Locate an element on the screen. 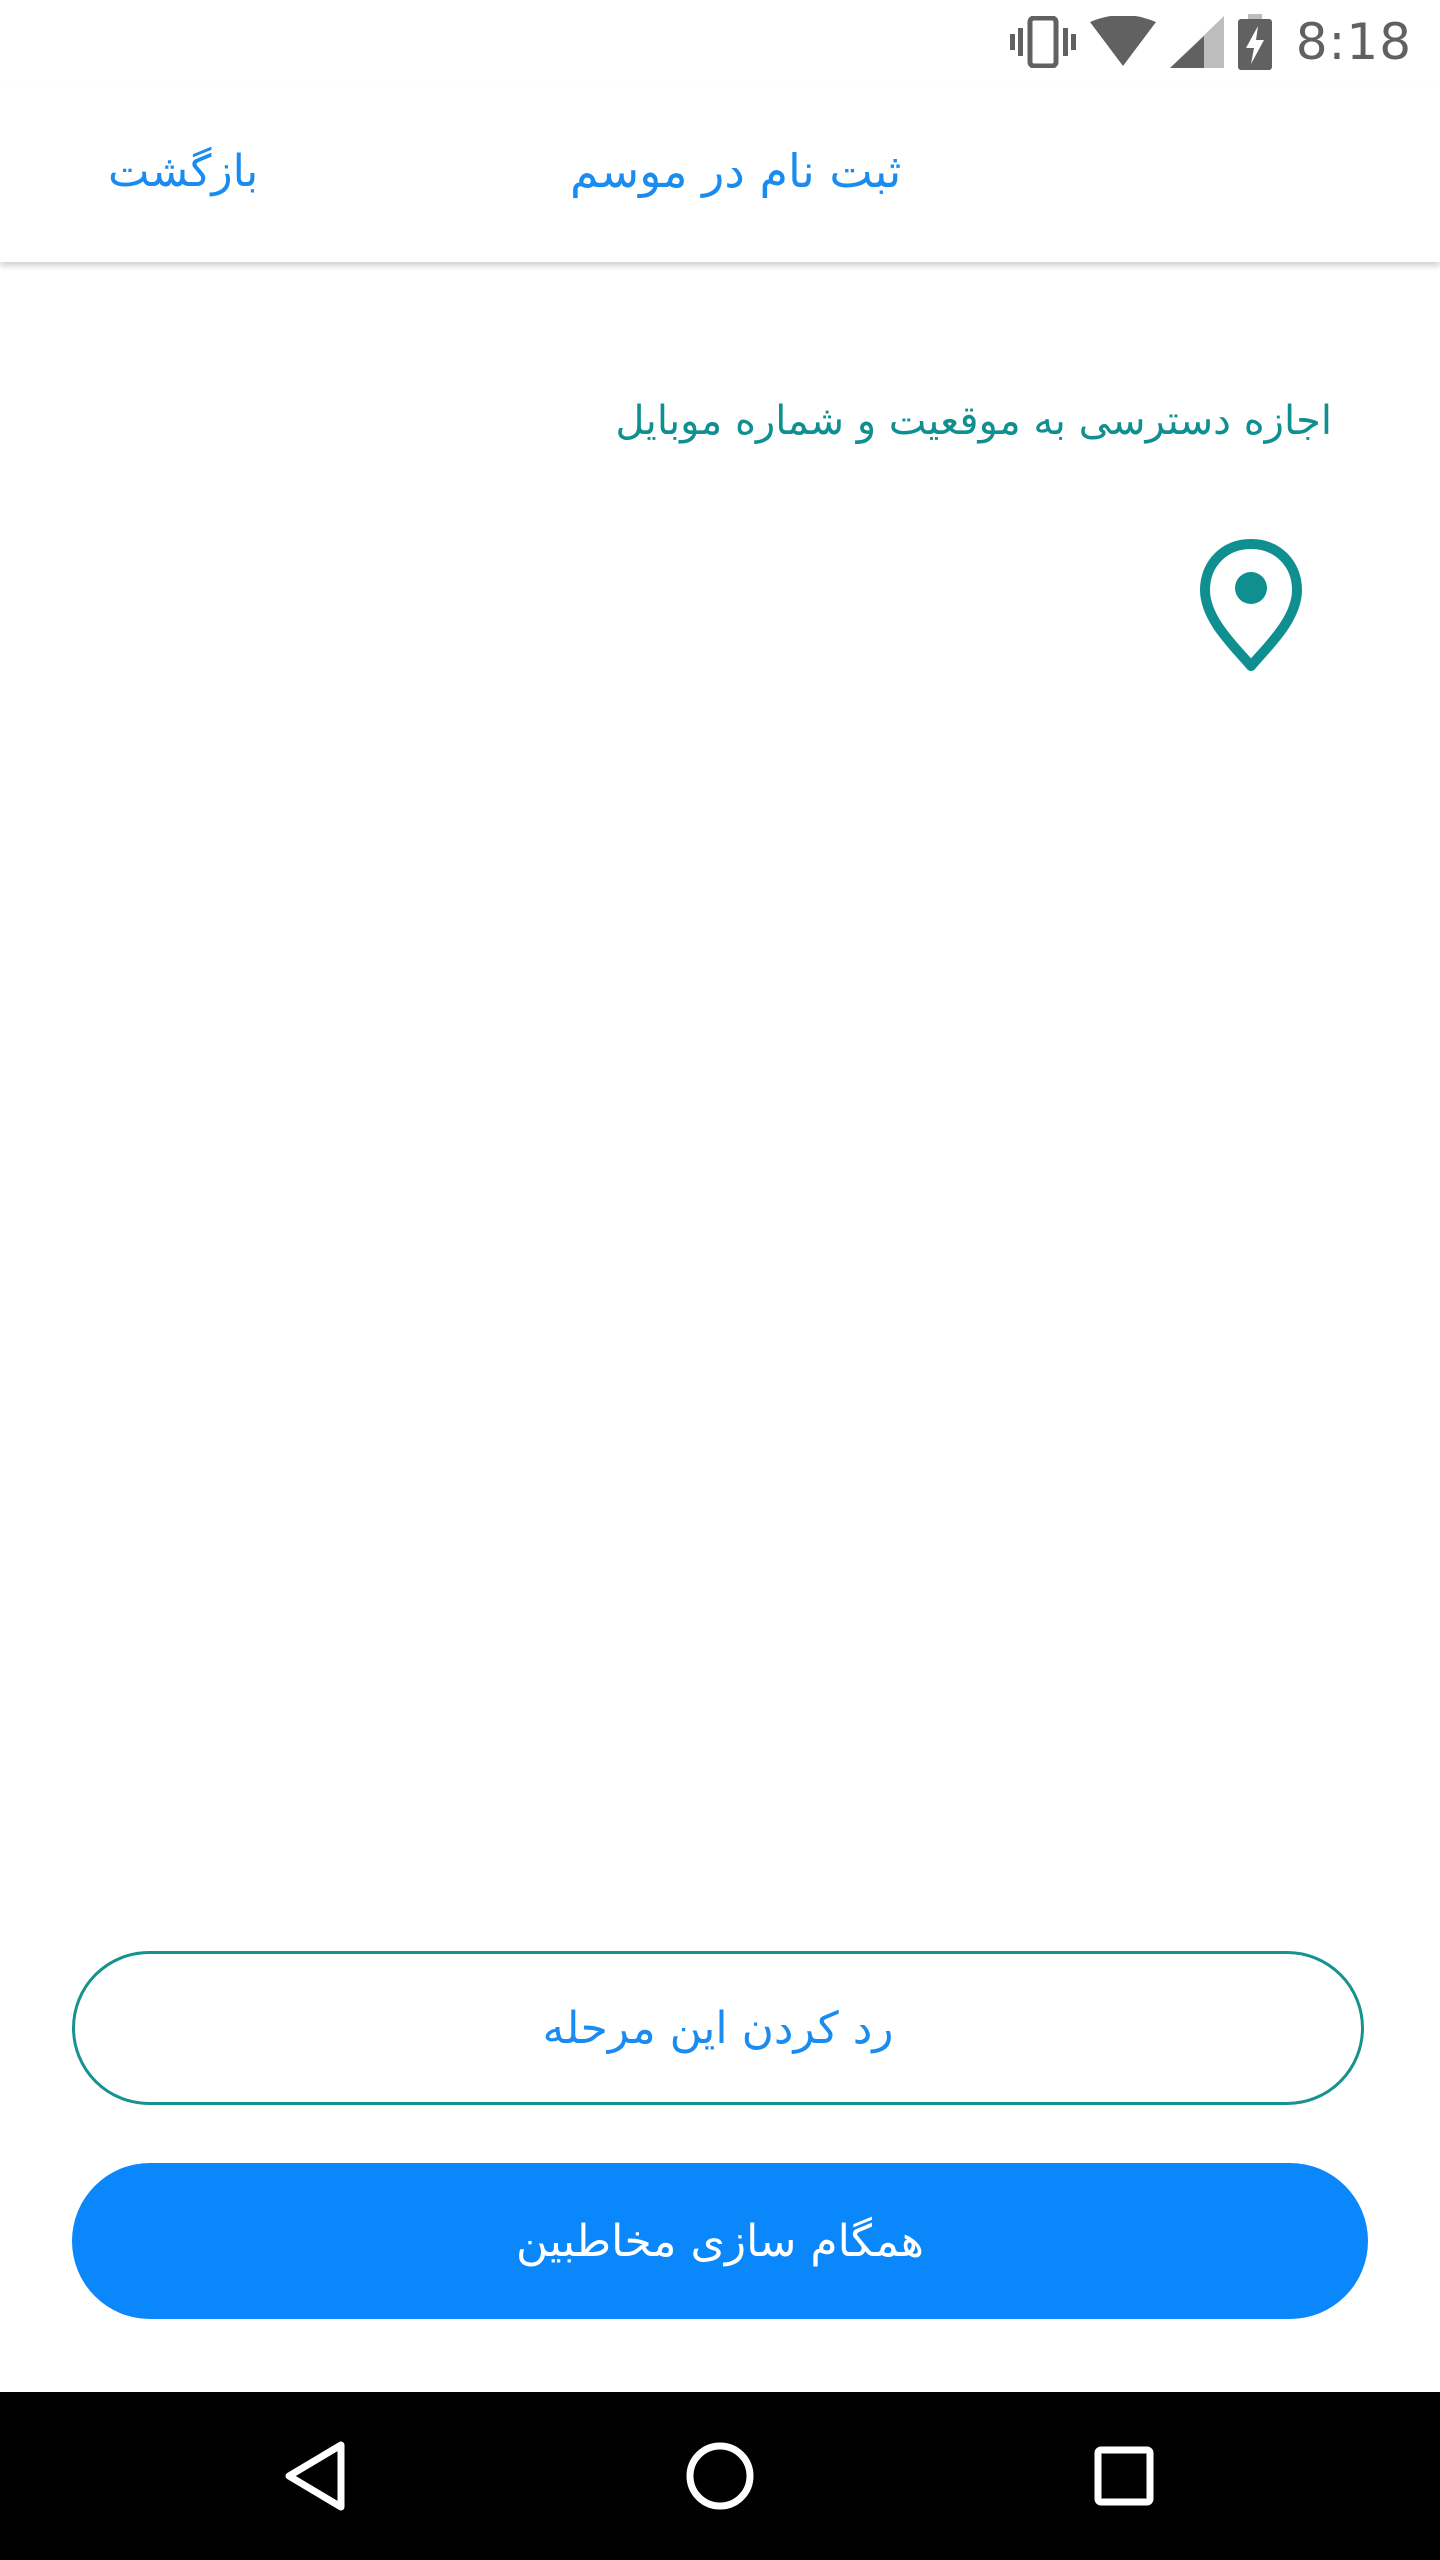  signal-icon is located at coordinates (1196, 42).